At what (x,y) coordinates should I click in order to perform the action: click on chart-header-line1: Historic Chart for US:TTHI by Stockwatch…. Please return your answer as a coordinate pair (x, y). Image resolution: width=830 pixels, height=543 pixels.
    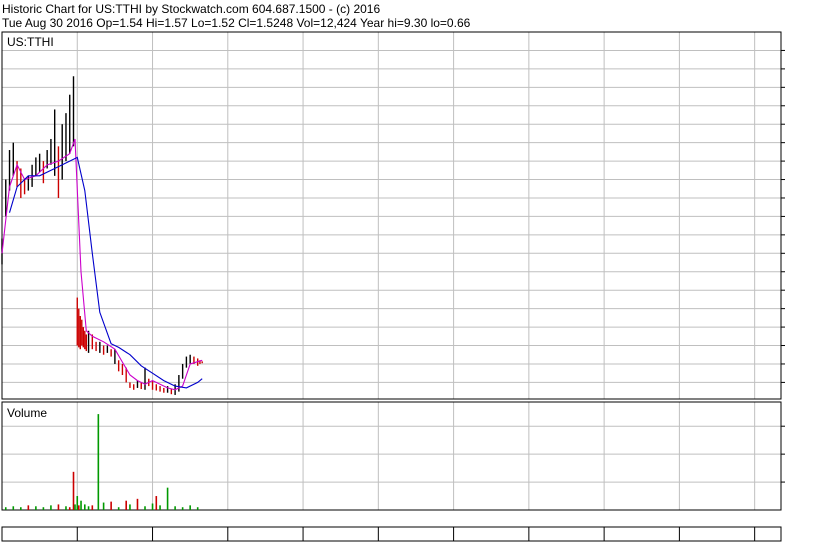
    Looking at the image, I should click on (191, 9).